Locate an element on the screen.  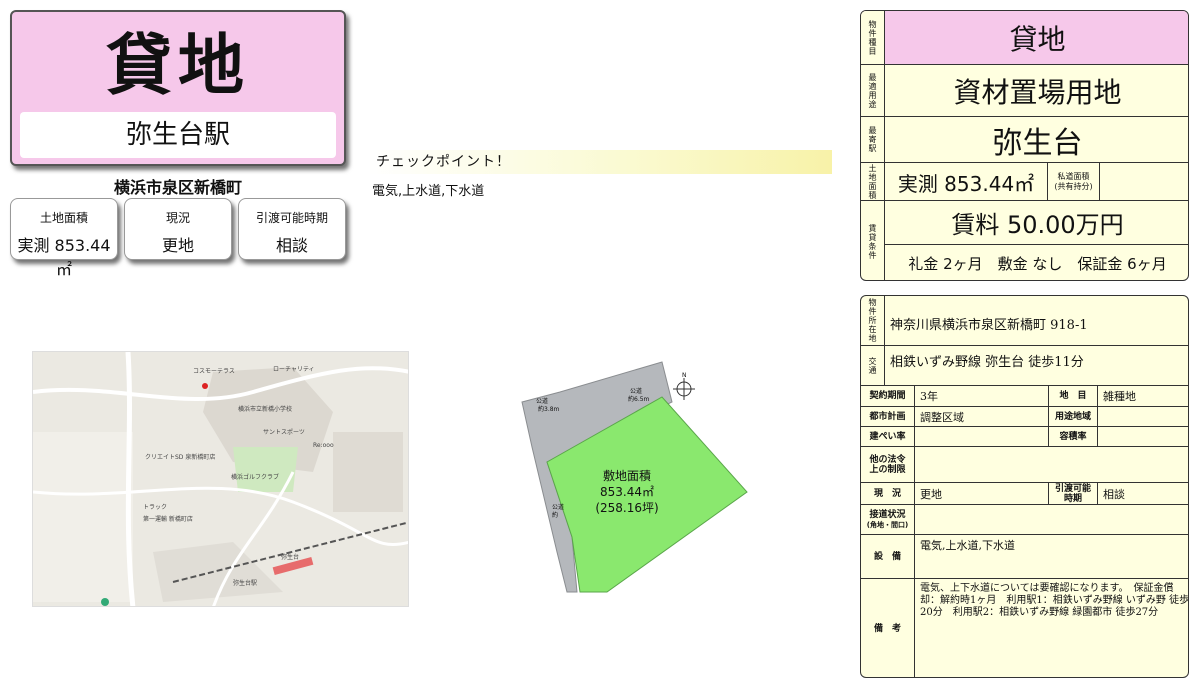
row-label: 交通 is located at coordinates (873, 365).